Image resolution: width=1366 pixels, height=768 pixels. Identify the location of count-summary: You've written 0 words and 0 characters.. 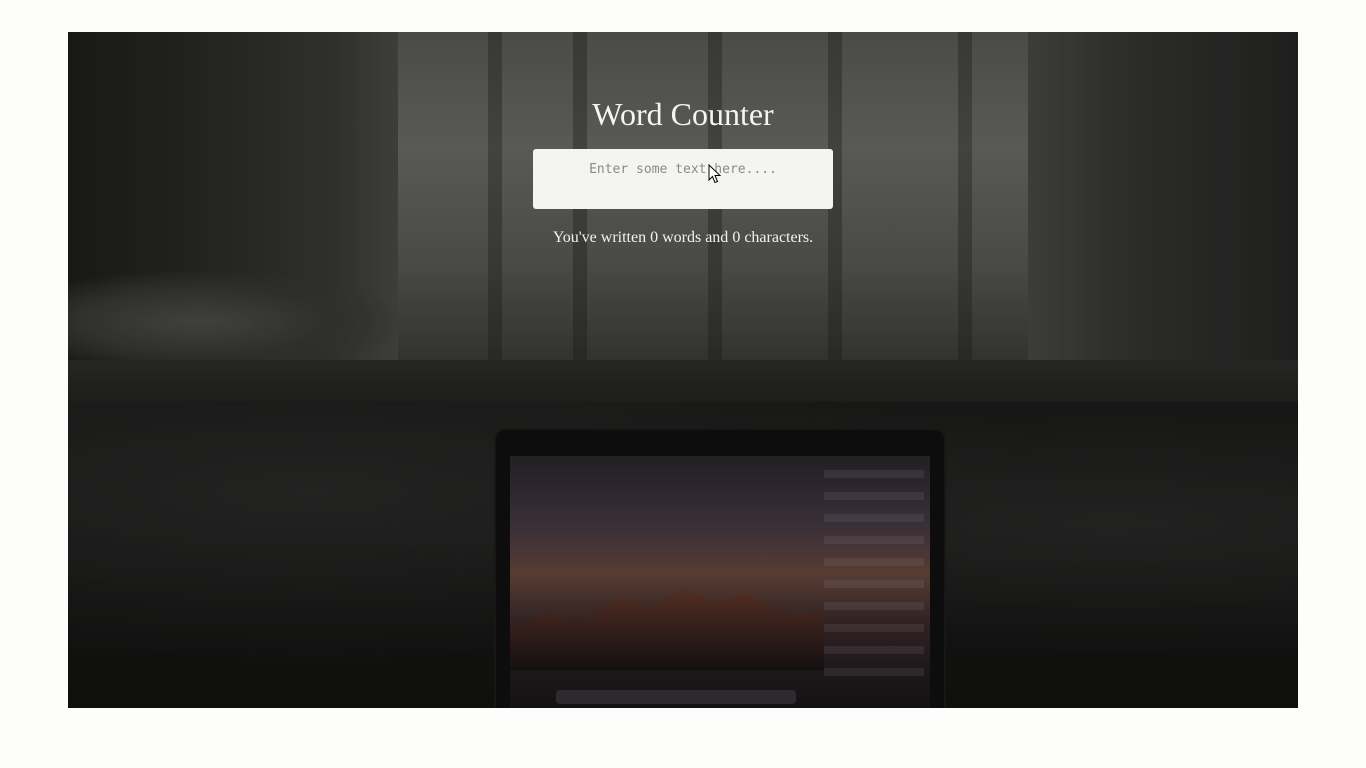
(683, 238).